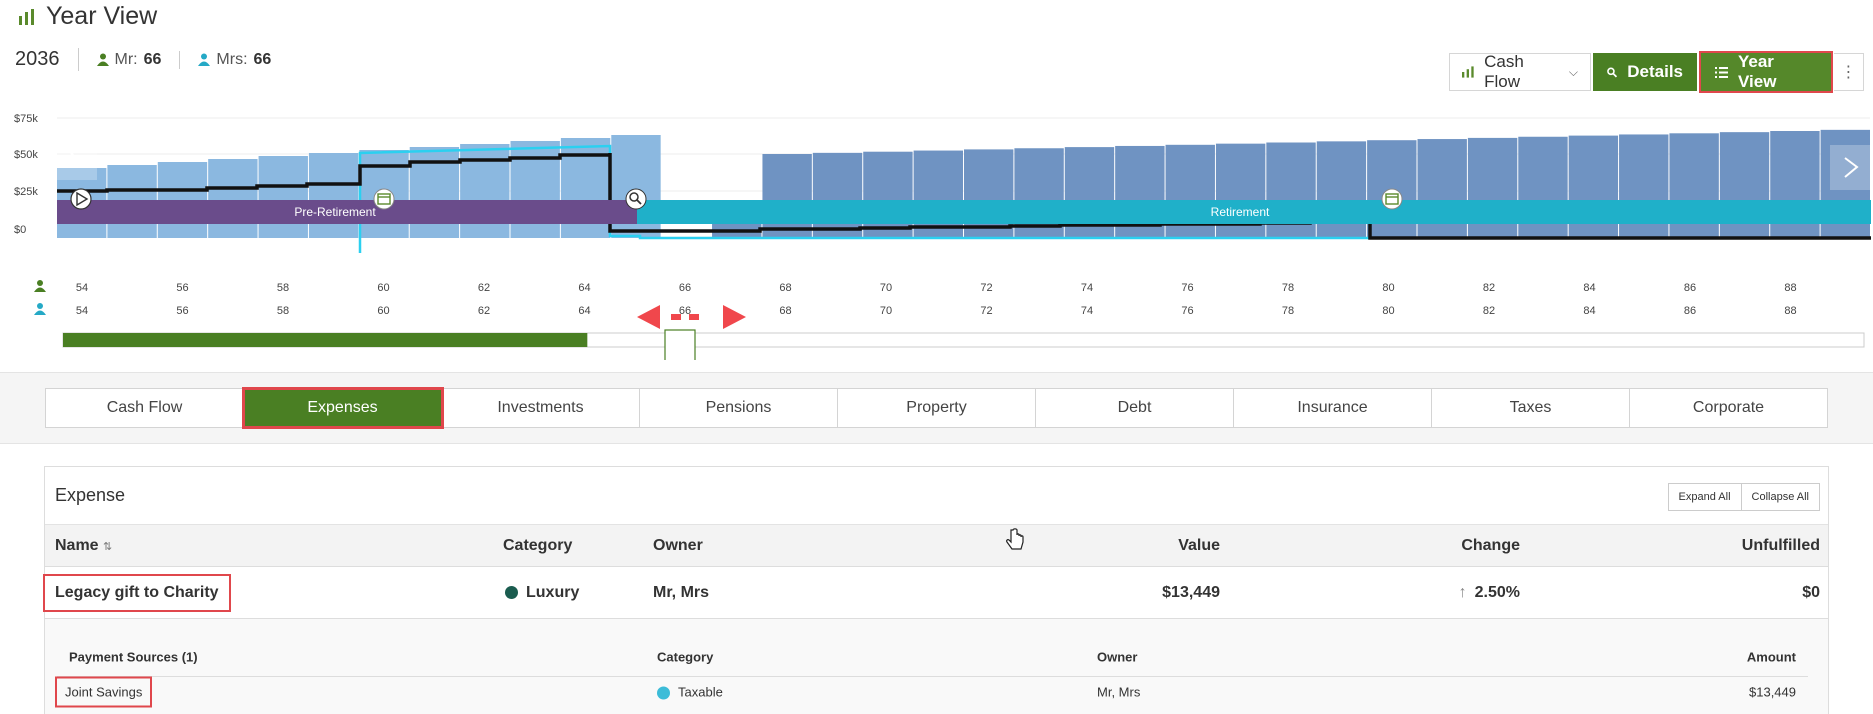 Image resolution: width=1873 pixels, height=714 pixels. I want to click on sort-icon: ⇅, so click(107, 547).